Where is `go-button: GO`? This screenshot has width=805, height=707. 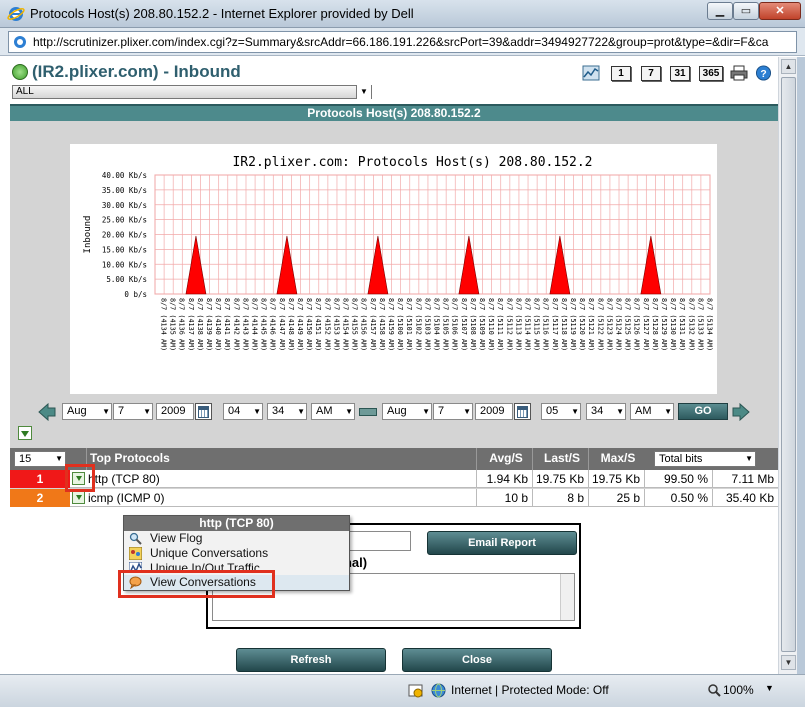
go-button: GO is located at coordinates (703, 411).